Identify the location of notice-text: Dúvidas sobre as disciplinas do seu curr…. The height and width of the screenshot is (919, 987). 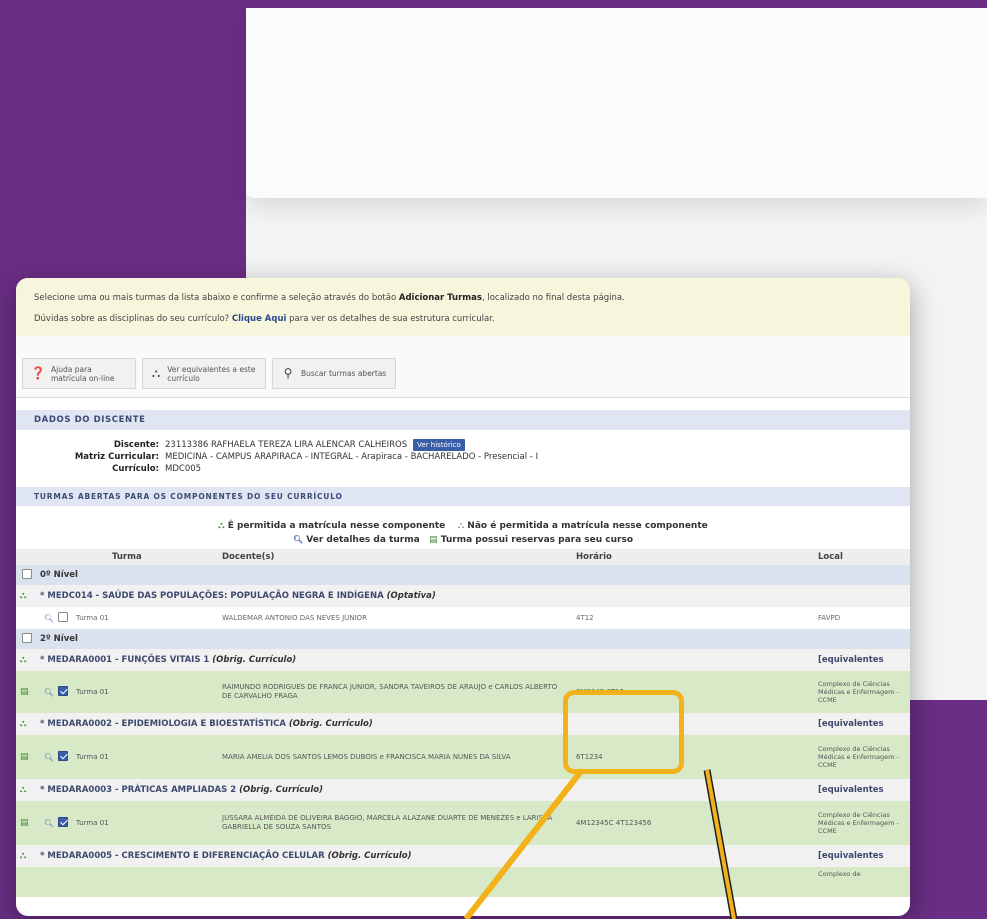
(133, 319).